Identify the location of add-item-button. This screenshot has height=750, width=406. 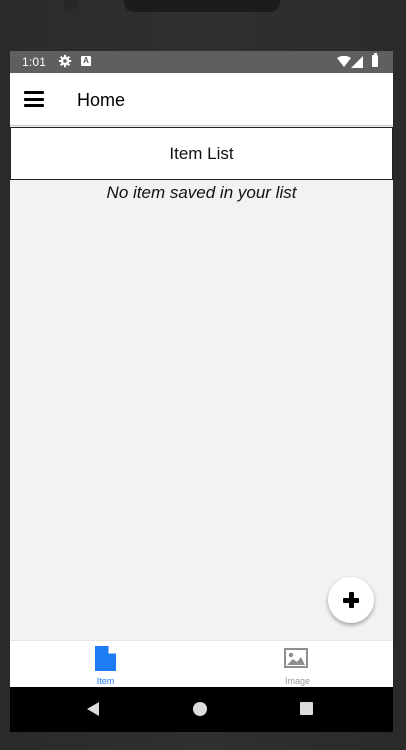
(351, 600).